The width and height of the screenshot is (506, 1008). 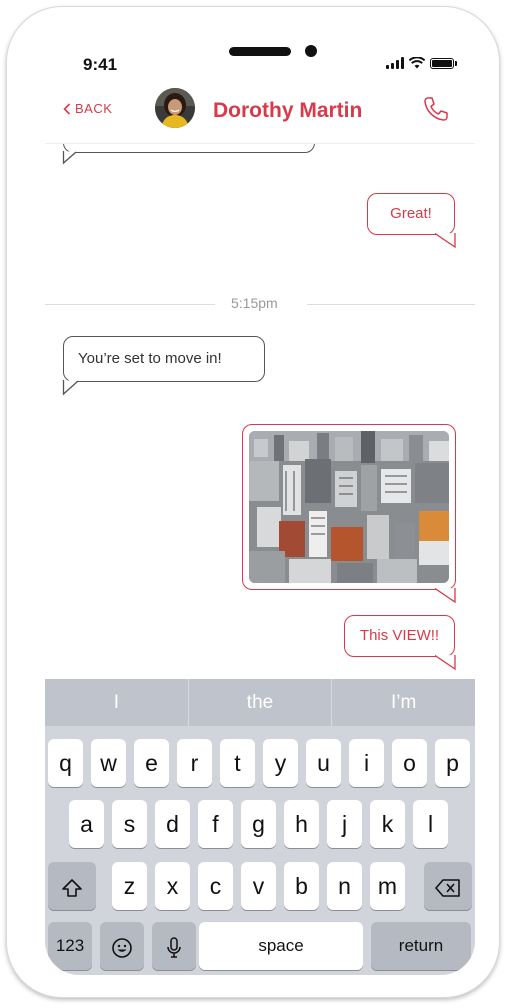 I want to click on key-p: p, so click(x=452, y=763).